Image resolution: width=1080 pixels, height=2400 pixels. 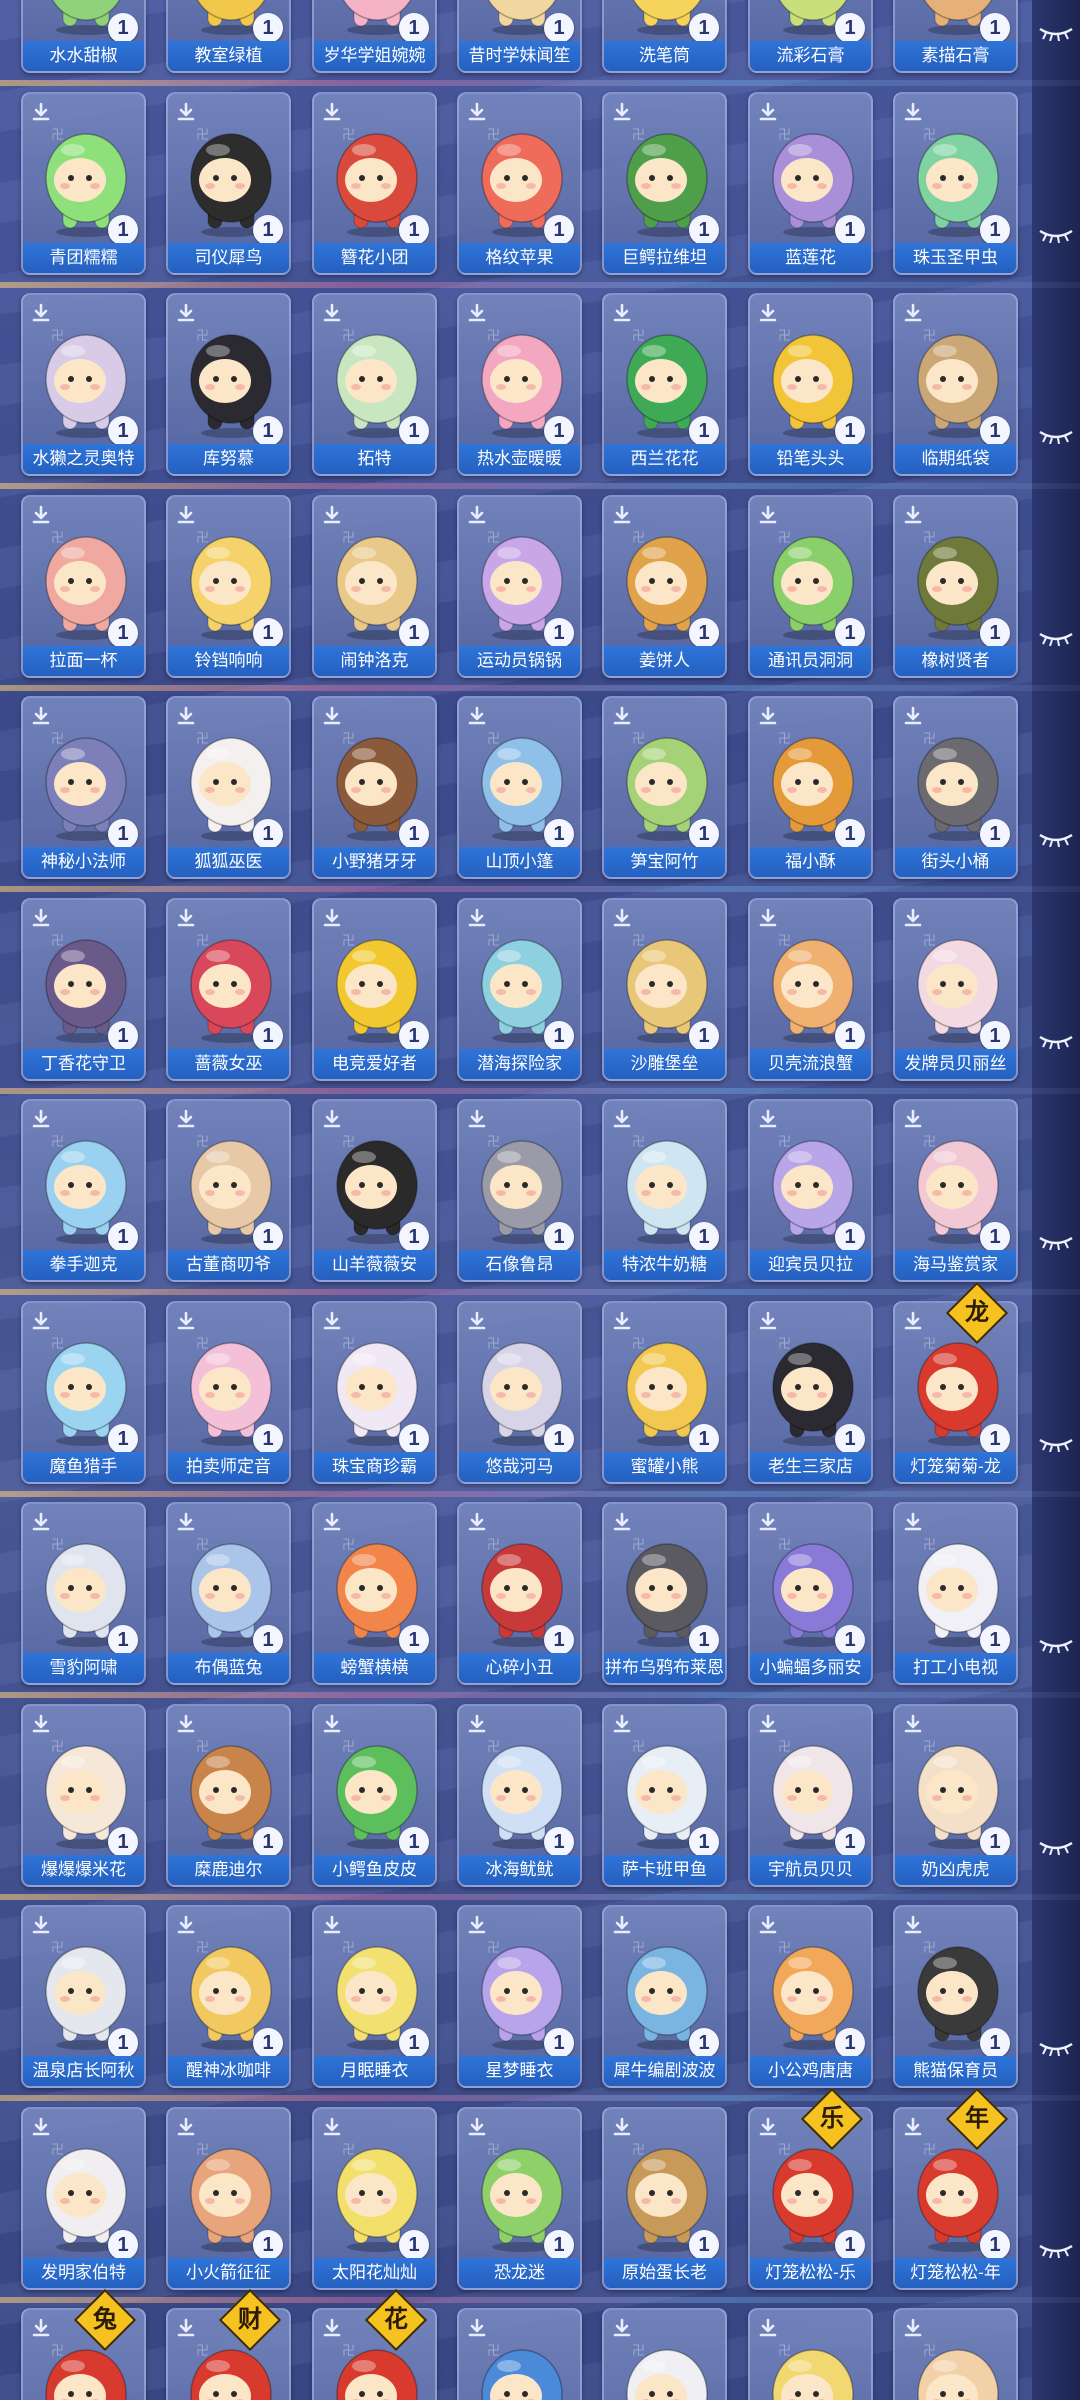 What do you see at coordinates (83, 989) in the screenshot?
I see `character-card: 卍 1 丁香花守卫` at bounding box center [83, 989].